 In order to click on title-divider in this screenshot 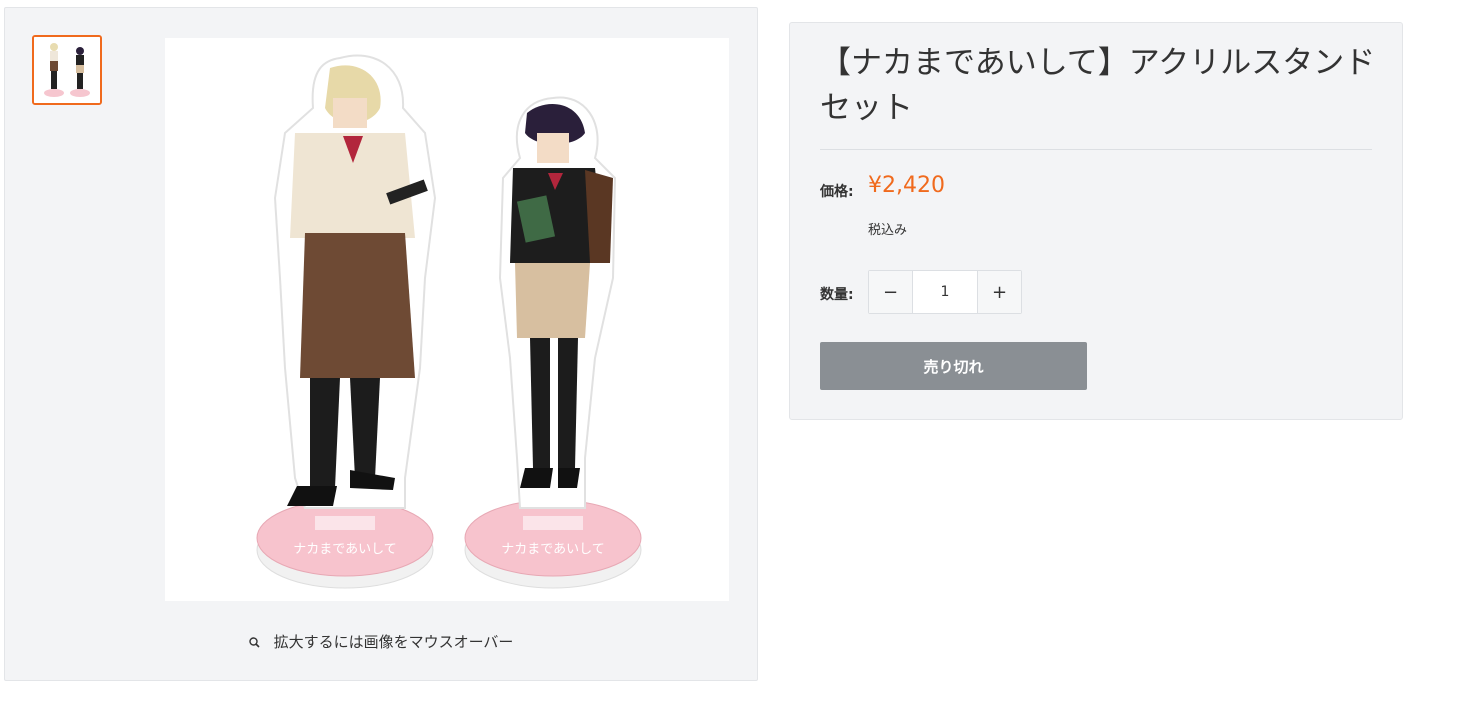, I will do `click(1096, 149)`.